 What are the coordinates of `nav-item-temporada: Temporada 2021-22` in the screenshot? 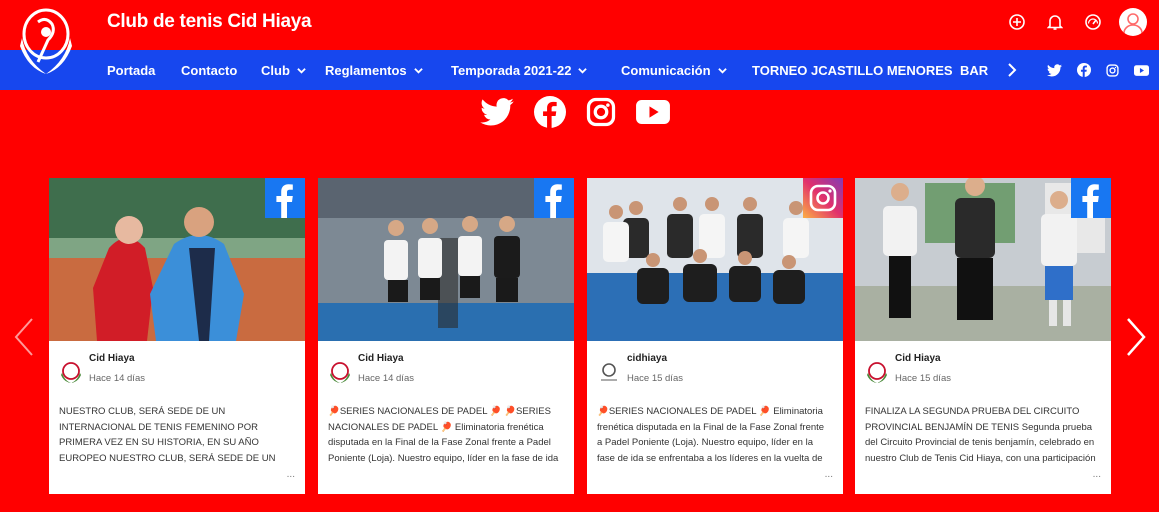 It's located at (536, 70).